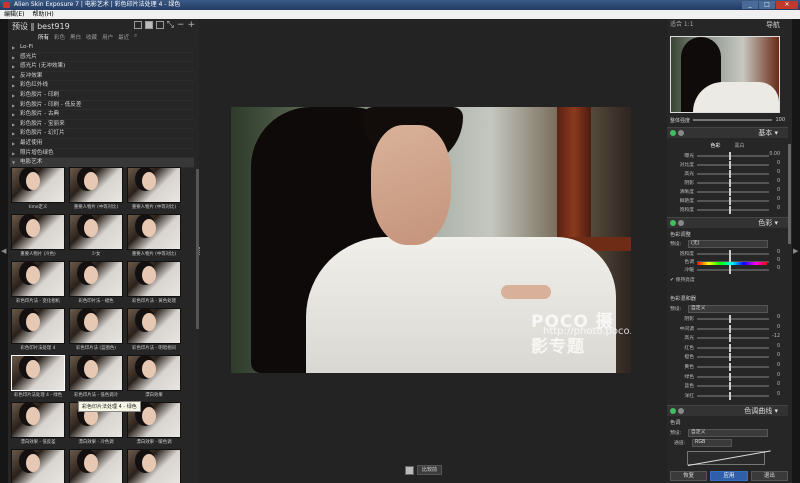 The width and height of the screenshot is (800, 483). Describe the element at coordinates (740, 146) in the screenshot. I see `tab-basic-bw: 黑白` at that location.